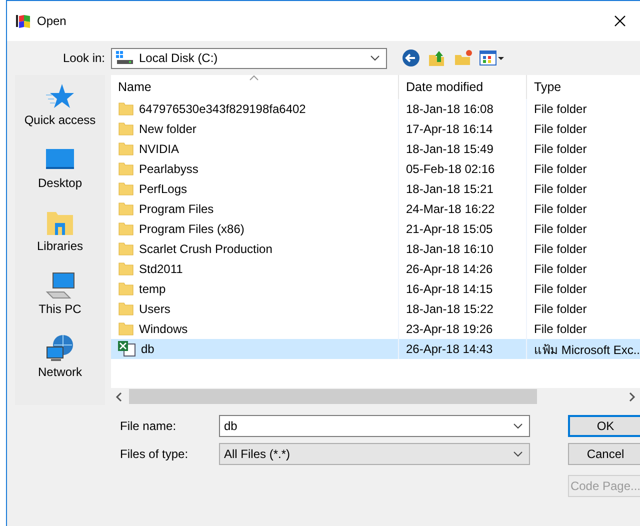 The height and width of the screenshot is (526, 640). I want to click on place-item: Desktop, so click(60, 172).